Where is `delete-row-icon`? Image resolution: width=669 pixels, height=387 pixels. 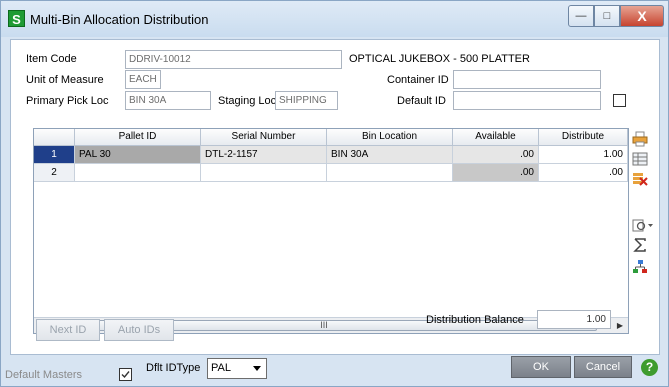
delete-row-icon is located at coordinates (640, 179).